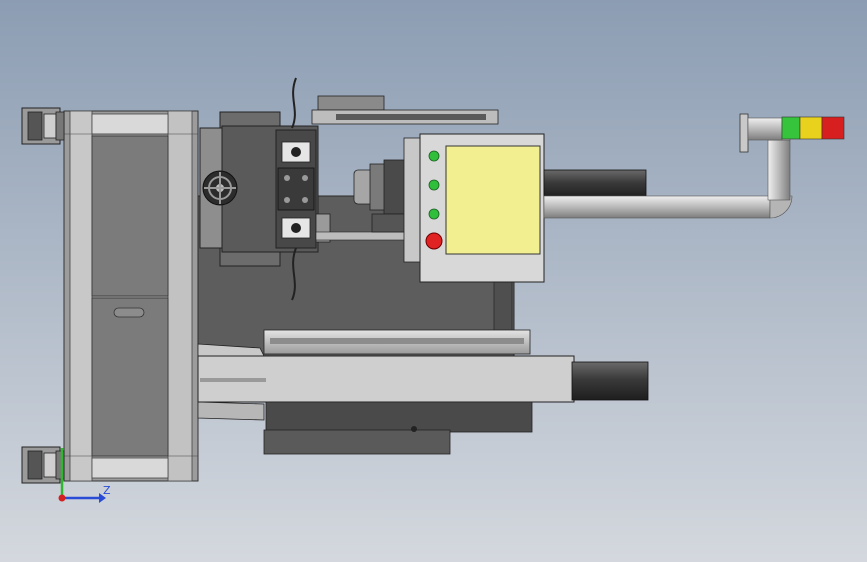 The height and width of the screenshot is (562, 867). I want to click on caster-wheel-top, so click(43, 126).